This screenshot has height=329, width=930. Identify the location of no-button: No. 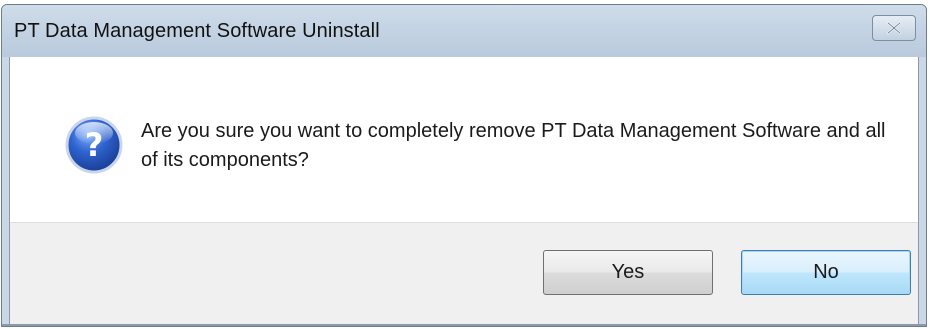
(826, 272).